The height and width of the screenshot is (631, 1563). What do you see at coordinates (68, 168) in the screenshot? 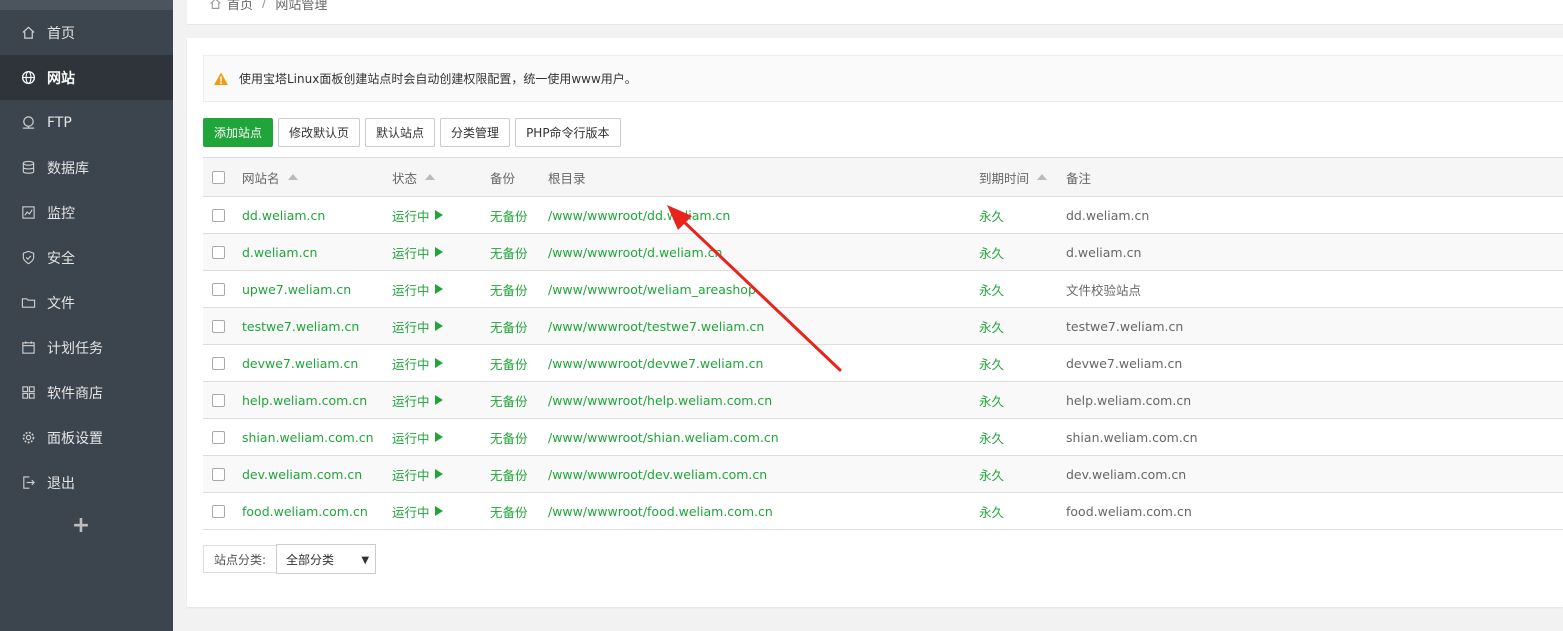
I see `sidebar-item-label: 数据库` at bounding box center [68, 168].